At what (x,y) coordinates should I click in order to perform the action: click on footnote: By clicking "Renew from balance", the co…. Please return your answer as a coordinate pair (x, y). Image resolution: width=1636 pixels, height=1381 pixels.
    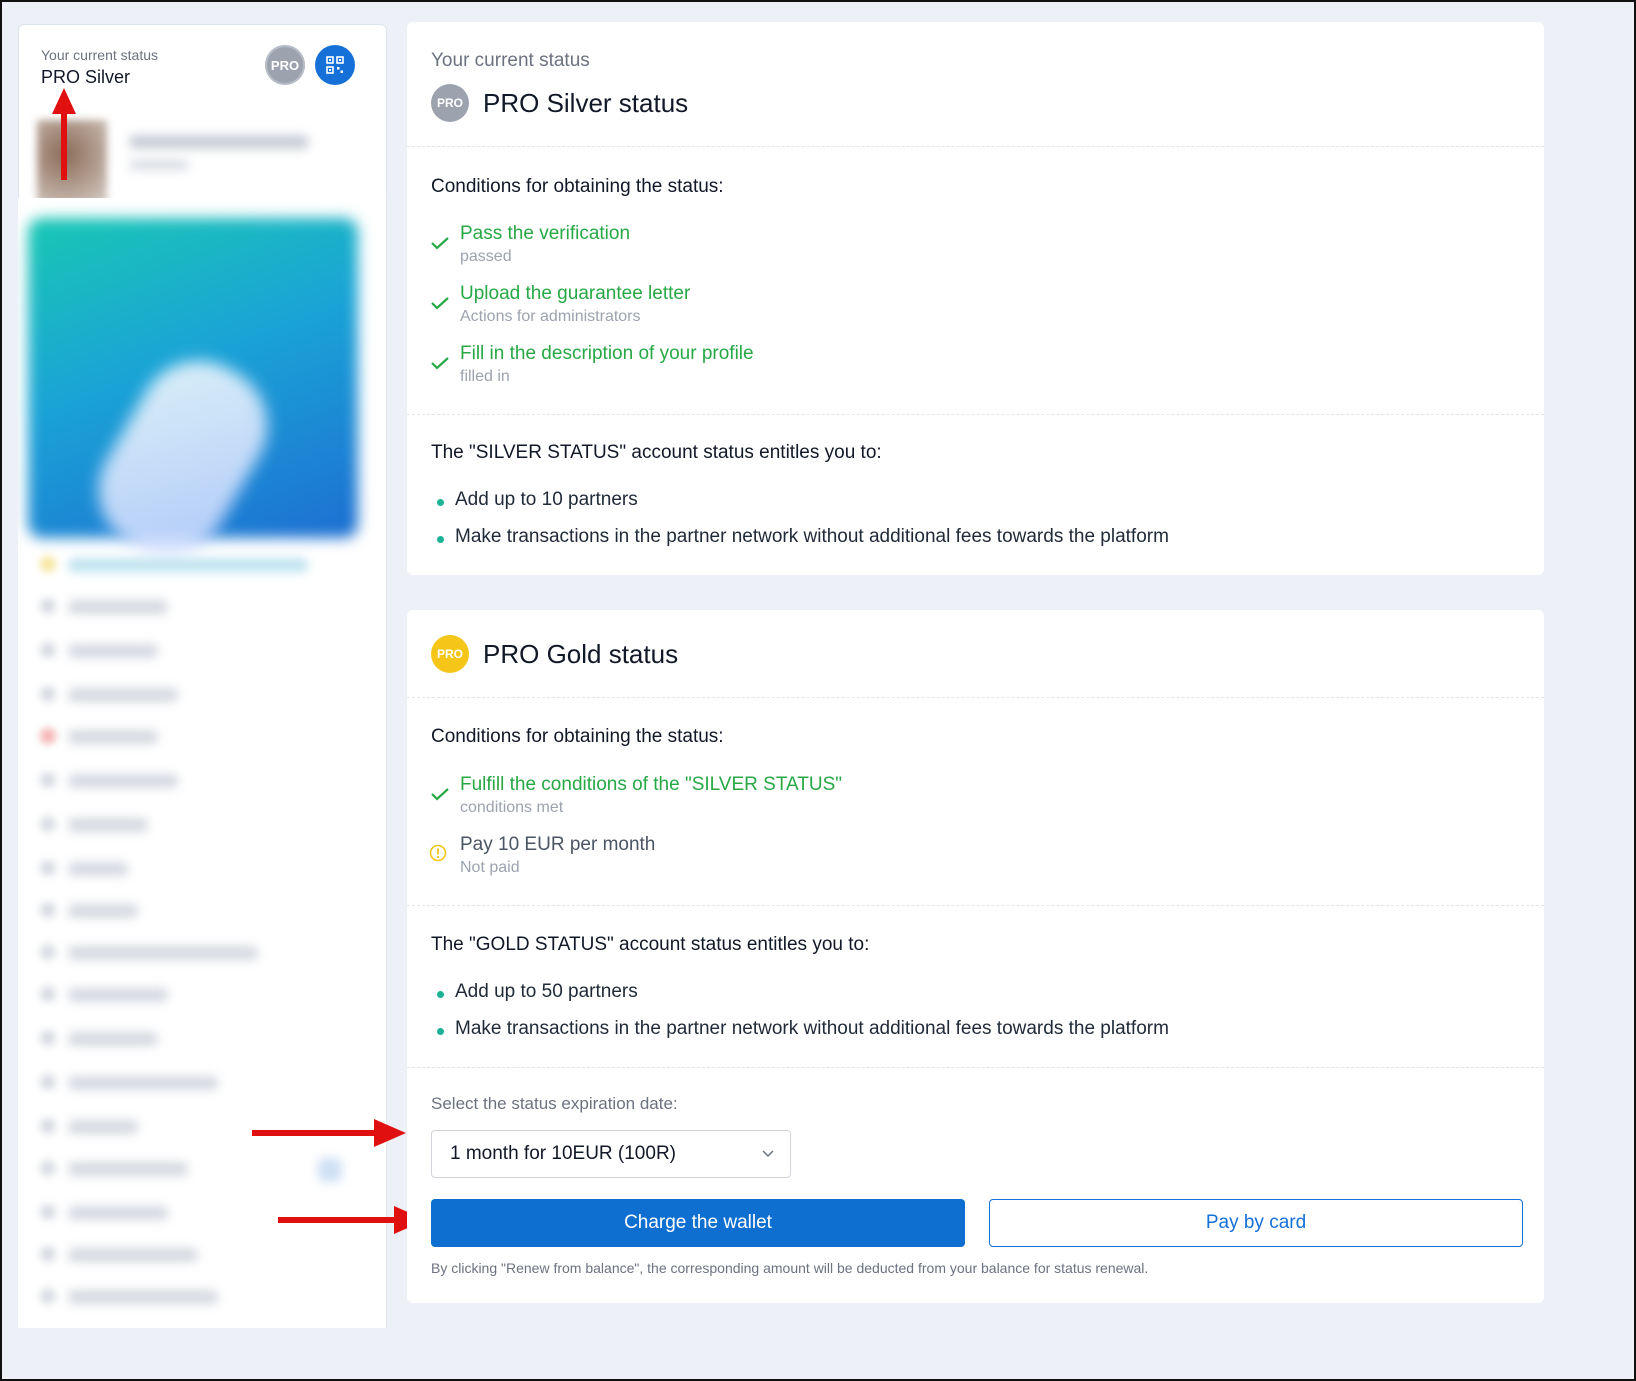
    Looking at the image, I should click on (790, 1268).